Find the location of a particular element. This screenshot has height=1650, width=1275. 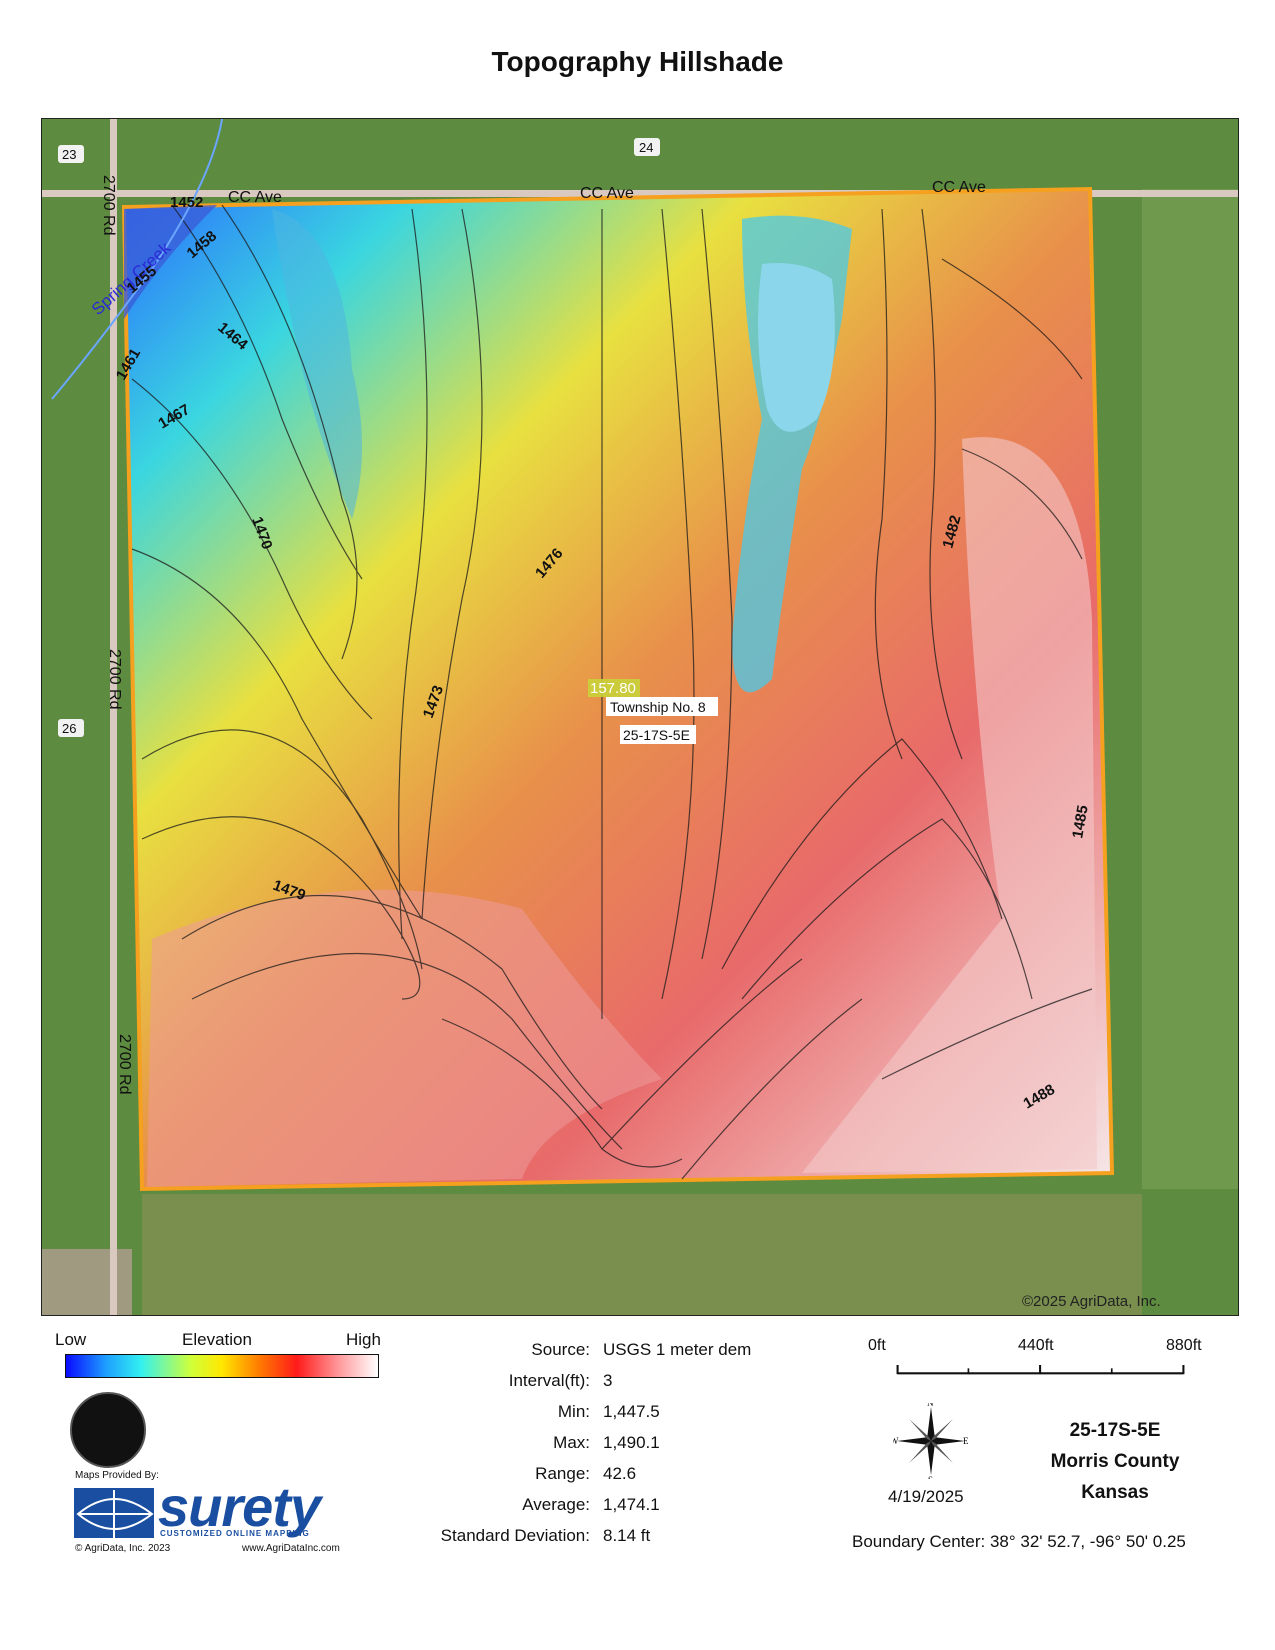

stat-value: 8.14 ft is located at coordinates (627, 1535).